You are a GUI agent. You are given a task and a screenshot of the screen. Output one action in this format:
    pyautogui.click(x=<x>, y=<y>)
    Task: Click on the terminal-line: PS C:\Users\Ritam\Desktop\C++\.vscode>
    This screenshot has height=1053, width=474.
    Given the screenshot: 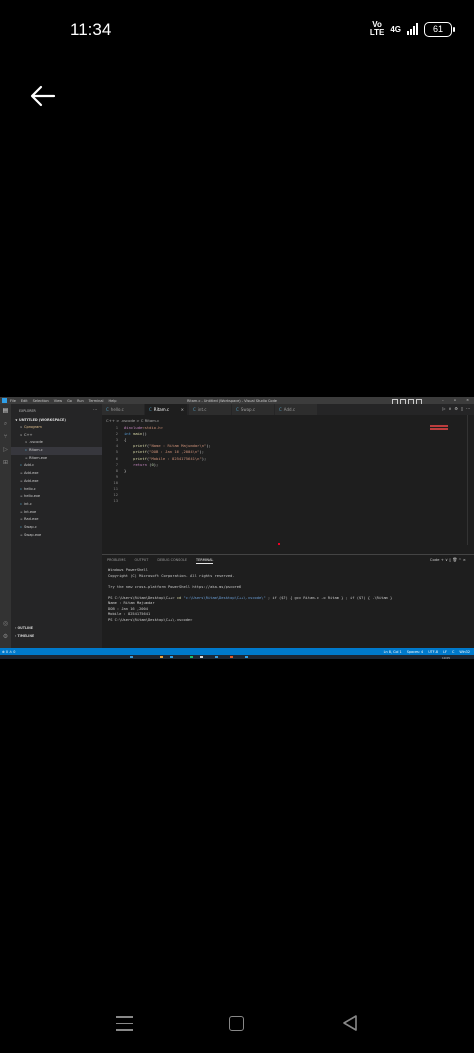 What is the action you would take?
    pyautogui.click(x=150, y=619)
    